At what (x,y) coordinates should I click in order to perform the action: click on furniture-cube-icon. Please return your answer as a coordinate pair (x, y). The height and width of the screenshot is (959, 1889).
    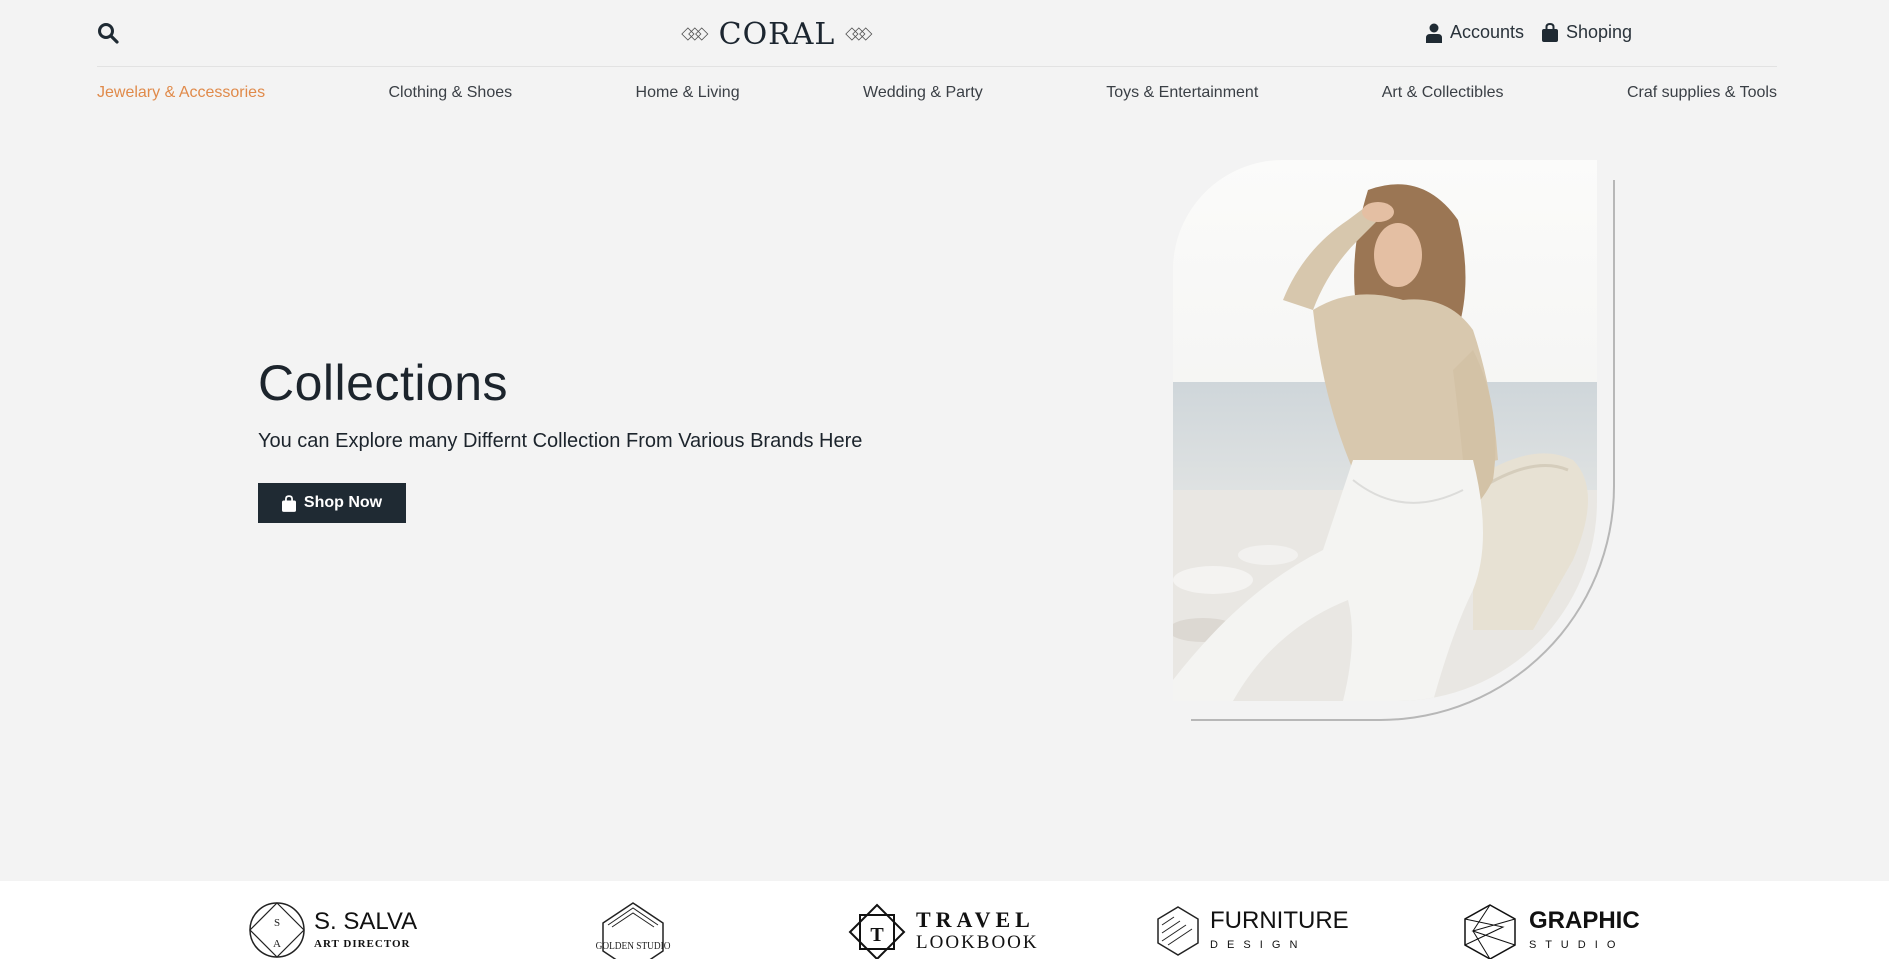
    Looking at the image, I should click on (1178, 931).